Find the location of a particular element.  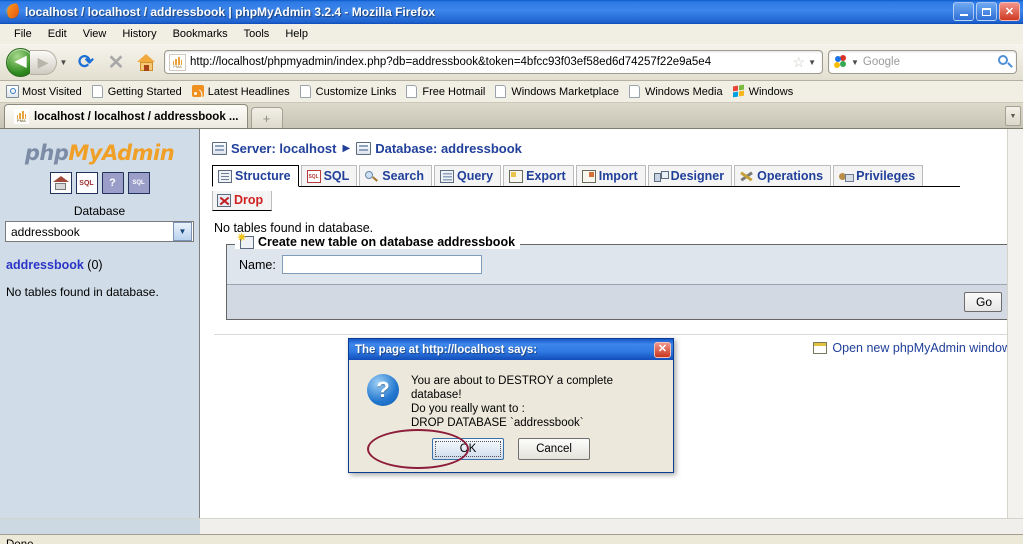

bookmark-label: Free Hotmail is located at coordinates (454, 91).